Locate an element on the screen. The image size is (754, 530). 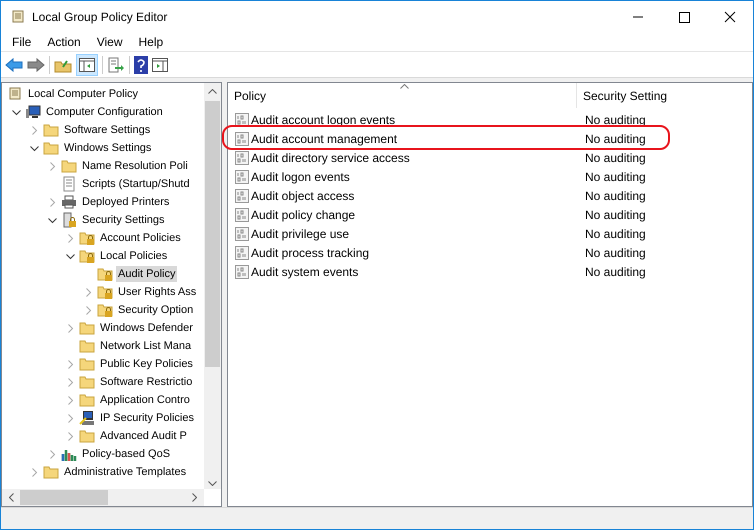
tree-item: Application Contro is located at coordinates (145, 400).